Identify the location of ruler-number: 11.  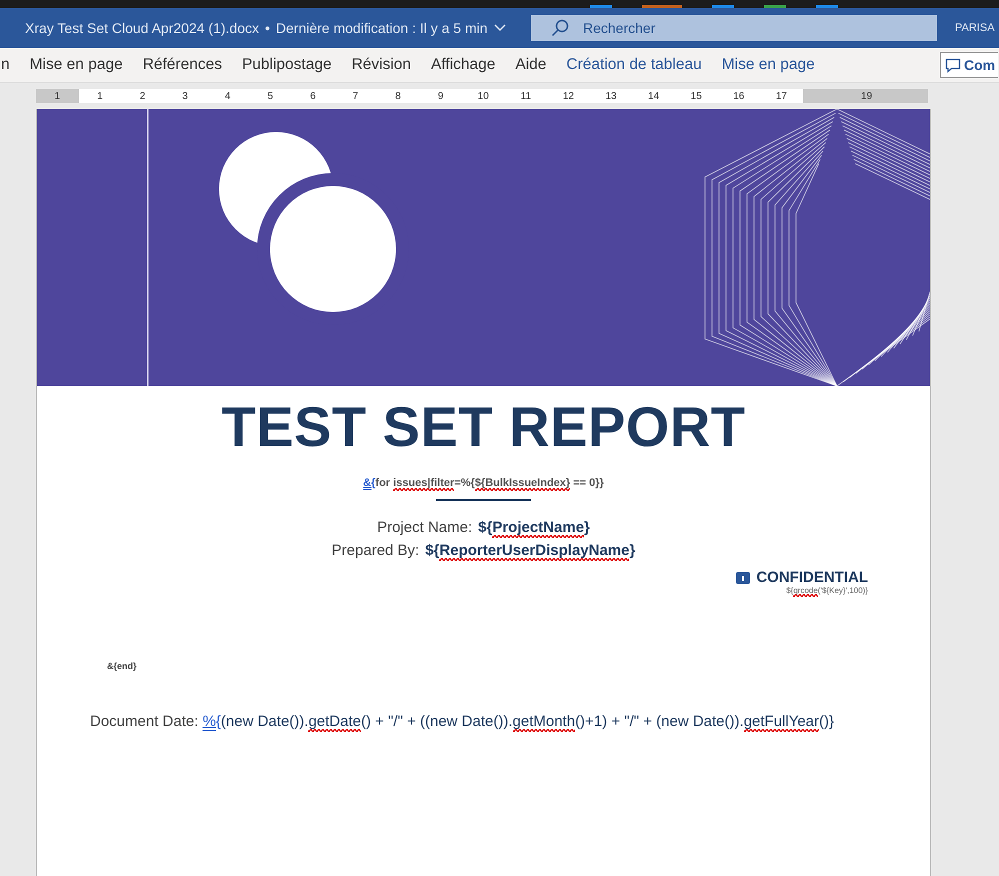
(526, 96).